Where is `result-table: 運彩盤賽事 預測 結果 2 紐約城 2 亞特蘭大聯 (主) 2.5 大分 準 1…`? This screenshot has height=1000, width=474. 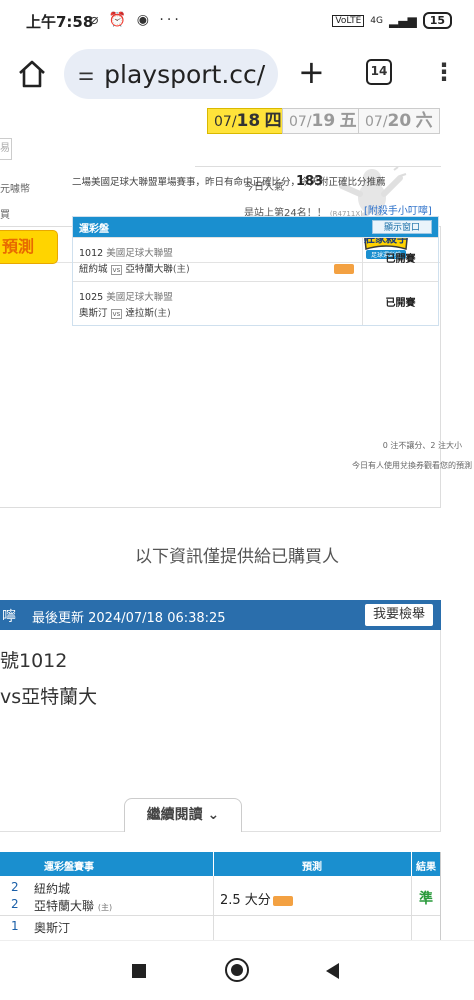
result-table: 運彩盤賽事 預測 結果 2 紐約城 2 亞特蘭大聯 (主) 2.5 大分 準 1… is located at coordinates (220, 896).